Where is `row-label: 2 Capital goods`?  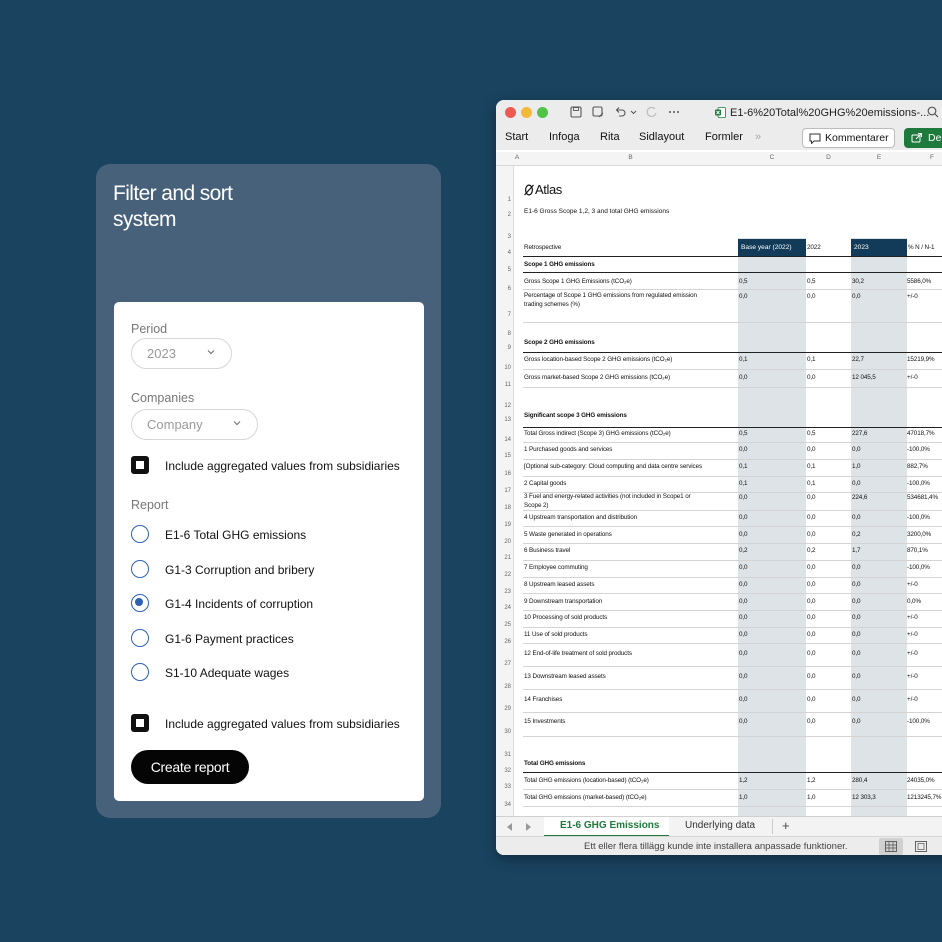
row-label: 2 Capital goods is located at coordinates (545, 483).